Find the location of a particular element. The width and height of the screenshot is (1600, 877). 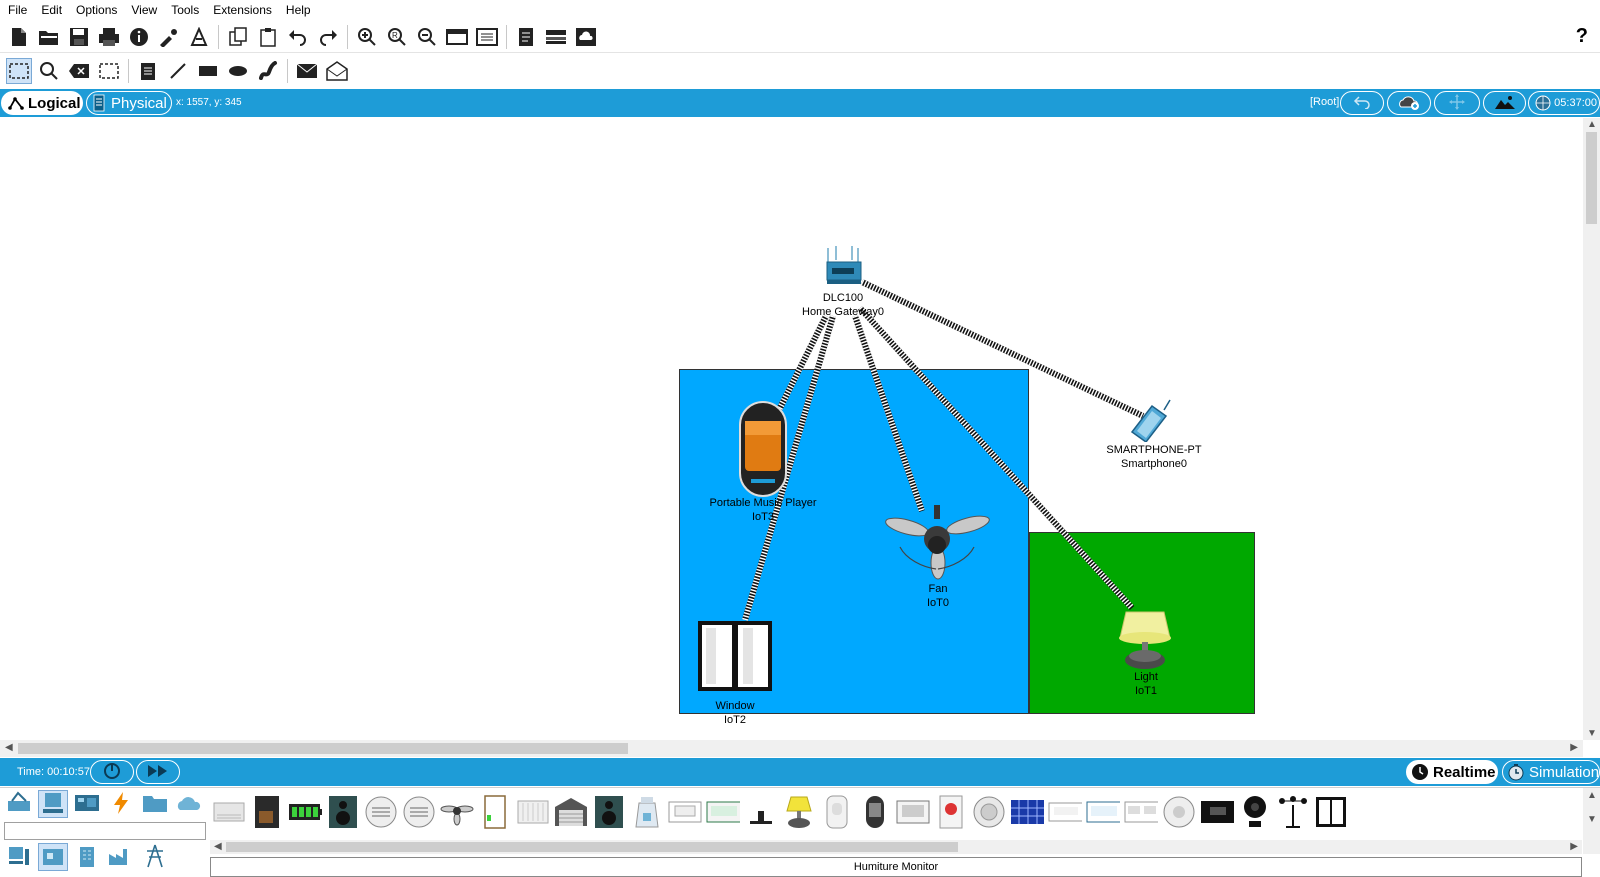

viewport-clock: 05:37:00 is located at coordinates (1564, 103).